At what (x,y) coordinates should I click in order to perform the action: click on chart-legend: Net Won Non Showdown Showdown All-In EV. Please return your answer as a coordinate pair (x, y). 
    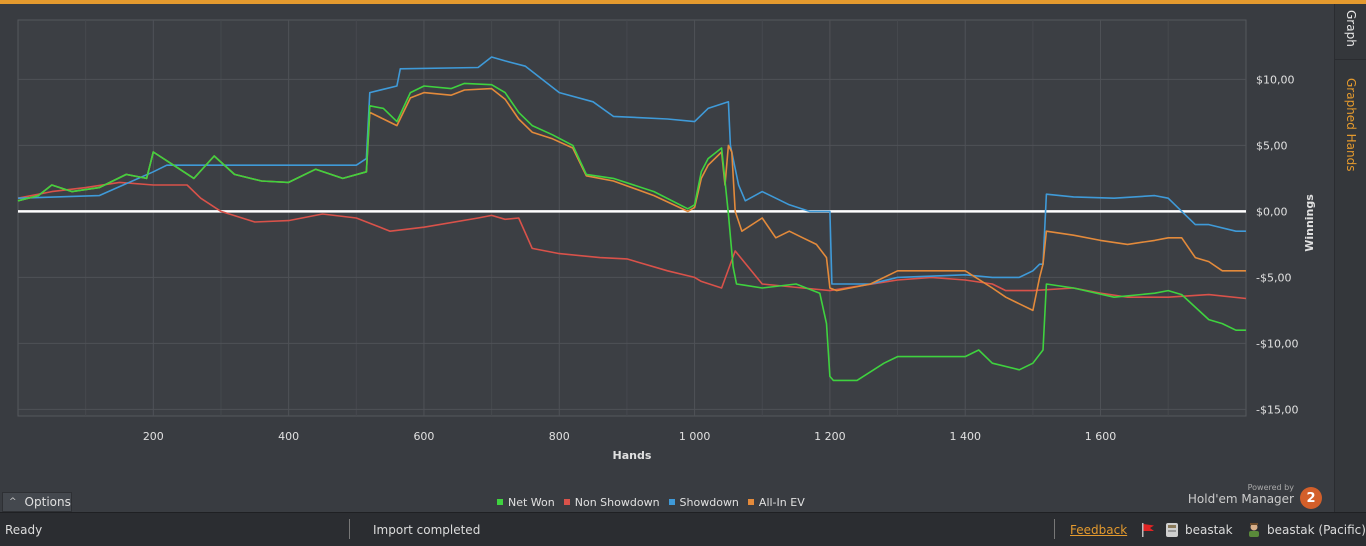
    Looking at the image, I should click on (655, 502).